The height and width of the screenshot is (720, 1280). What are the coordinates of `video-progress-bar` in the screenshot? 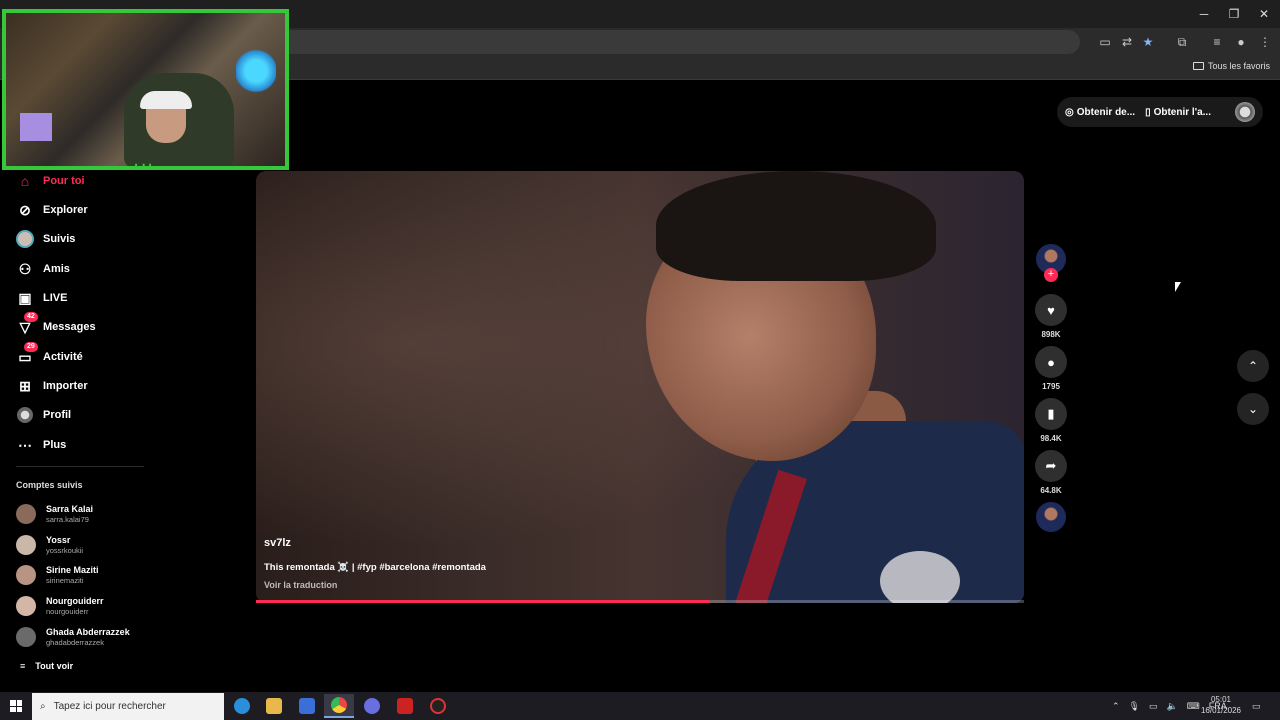 It's located at (640, 601).